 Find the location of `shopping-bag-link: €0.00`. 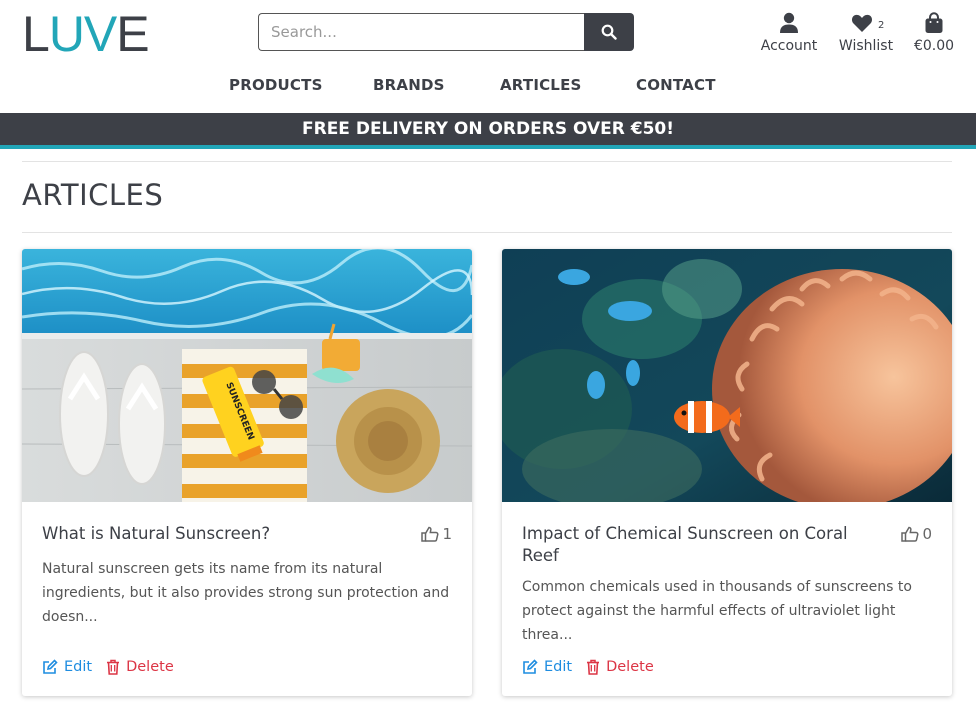

shopping-bag-link: €0.00 is located at coordinates (934, 32).